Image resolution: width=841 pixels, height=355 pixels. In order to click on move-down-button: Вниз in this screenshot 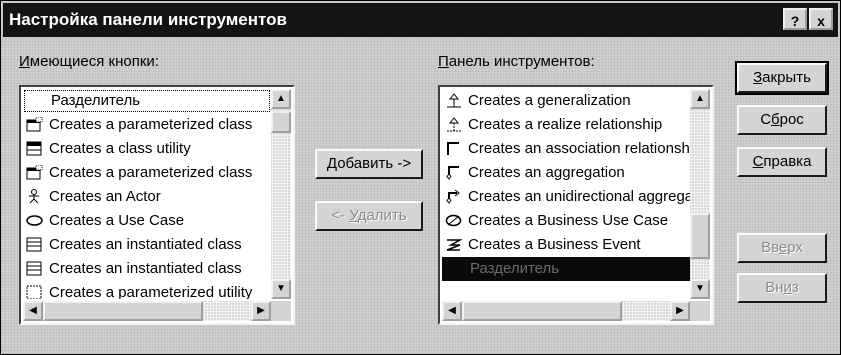, I will do `click(782, 288)`.